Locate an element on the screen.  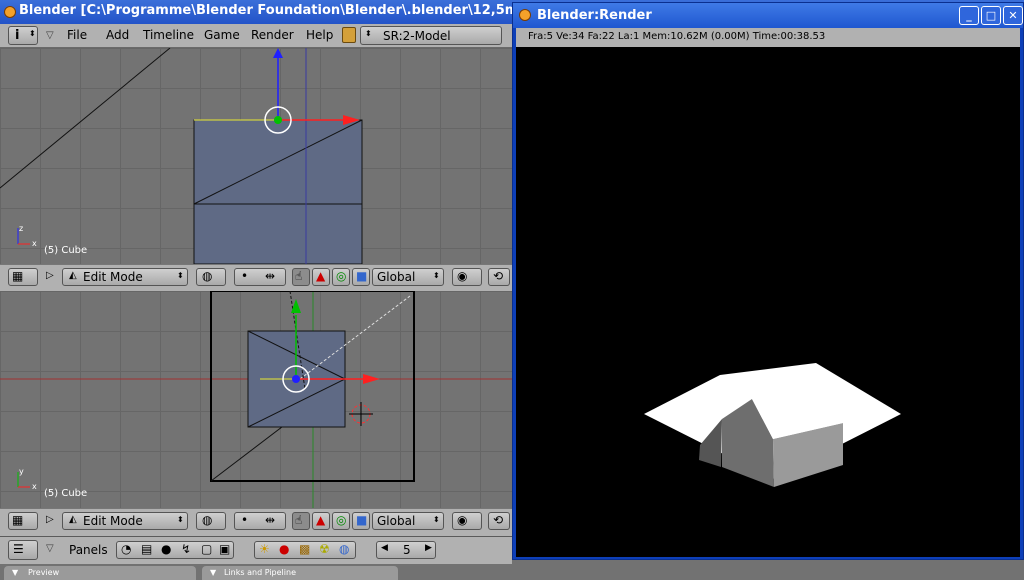
shading-subcontext-tabs: ☀ ● ▩ ☢ ◍ is located at coordinates (305, 550).